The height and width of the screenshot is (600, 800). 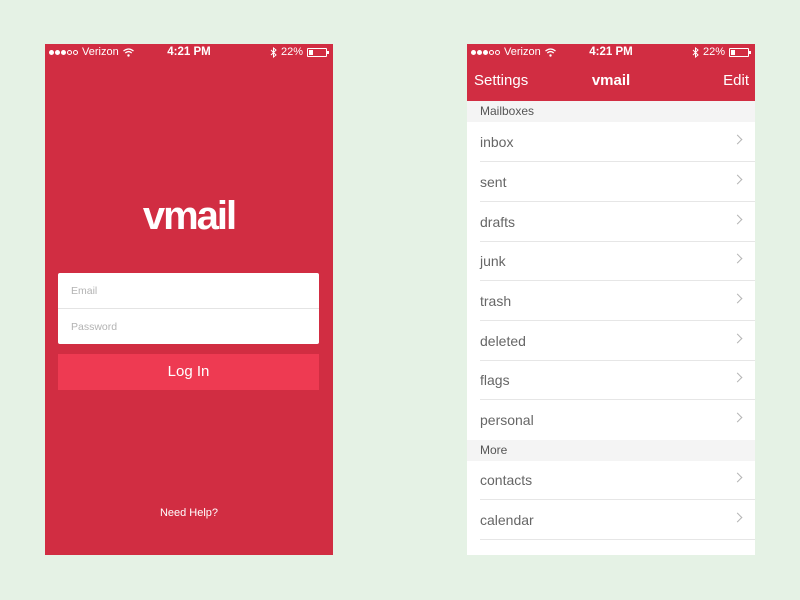 I want to click on edit-button: Edit, so click(x=736, y=80).